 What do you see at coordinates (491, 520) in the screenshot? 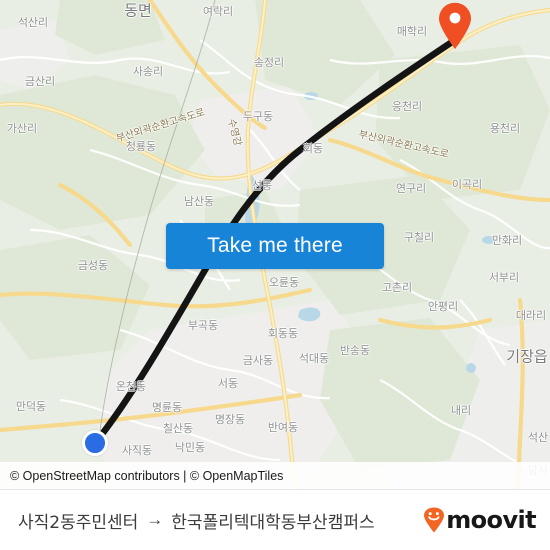
I see `moovit-wordmark: moovit` at bounding box center [491, 520].